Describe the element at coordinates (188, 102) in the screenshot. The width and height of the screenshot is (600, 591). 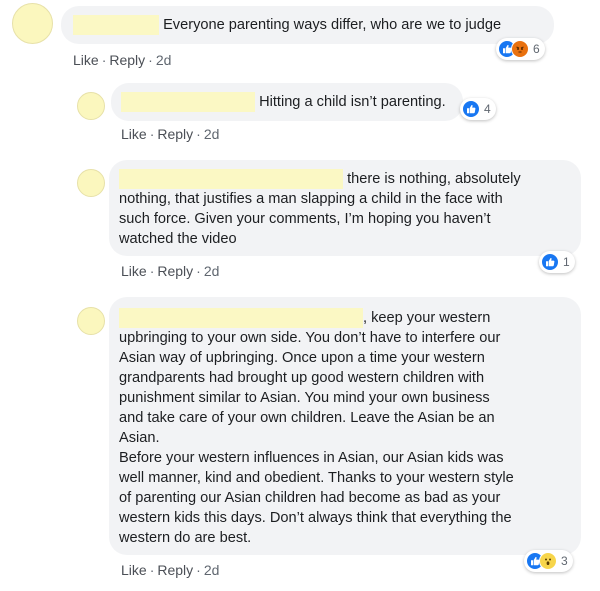
I see `comment-2-author-redacted` at that location.